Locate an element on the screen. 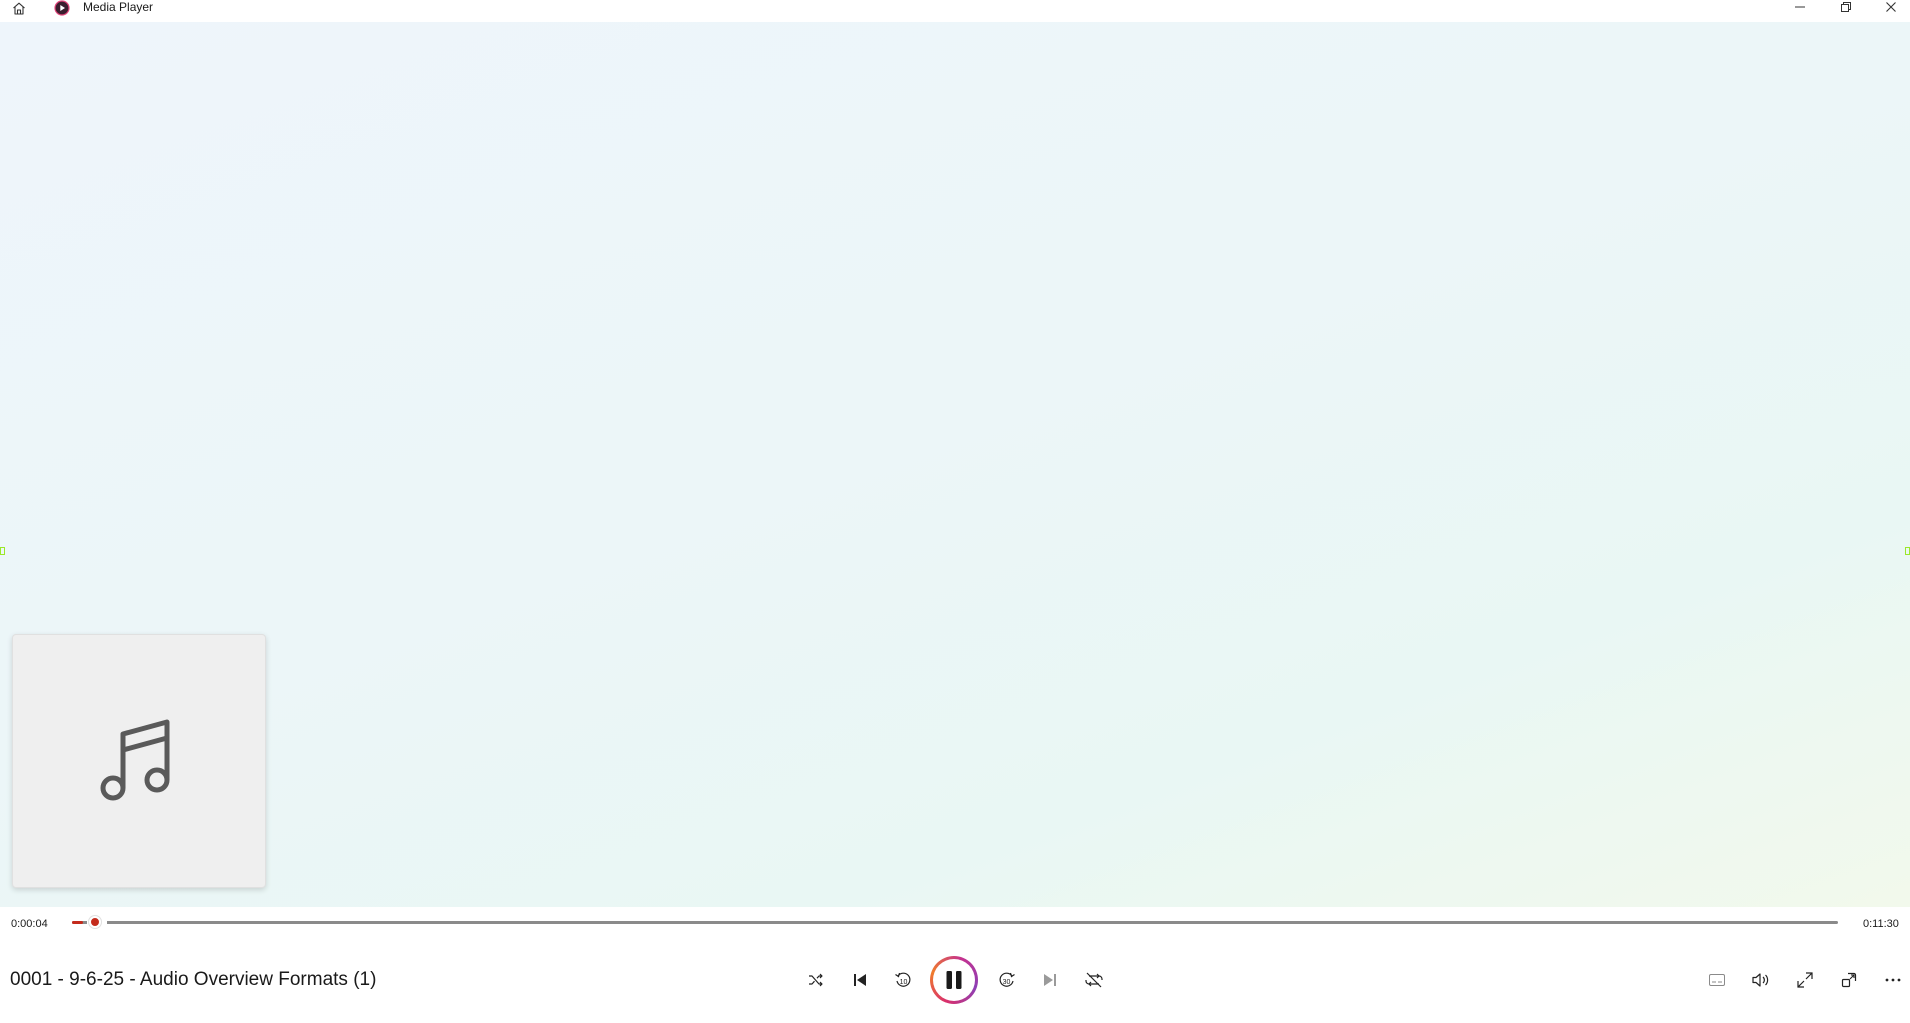  restore-icon is located at coordinates (1846, 7).